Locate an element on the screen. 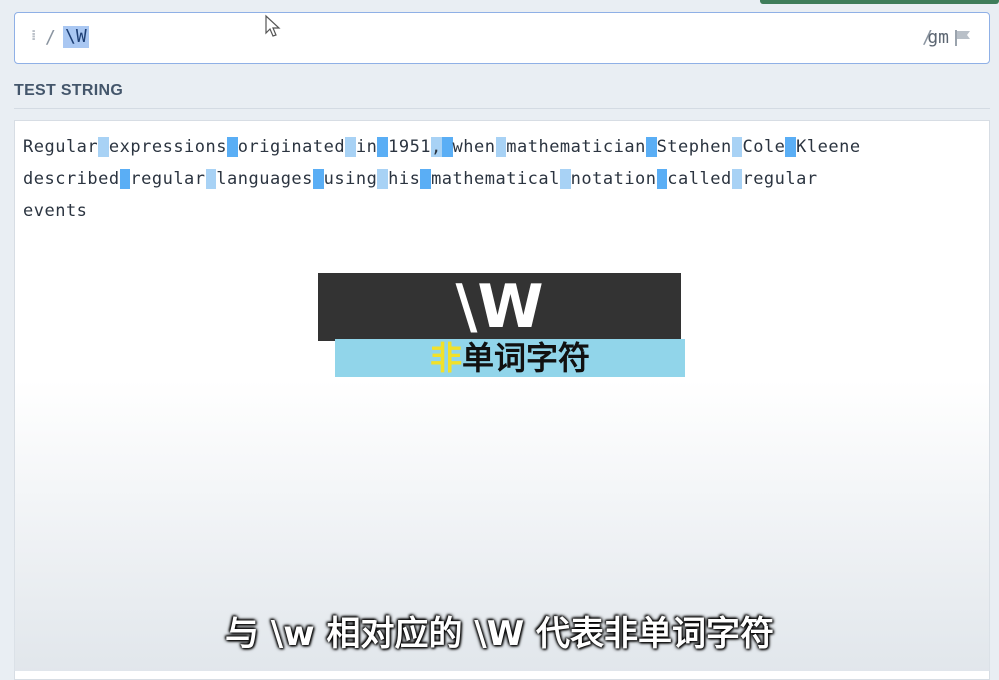 Image resolution: width=999 pixels, height=680 pixels. section-divider is located at coordinates (502, 108).